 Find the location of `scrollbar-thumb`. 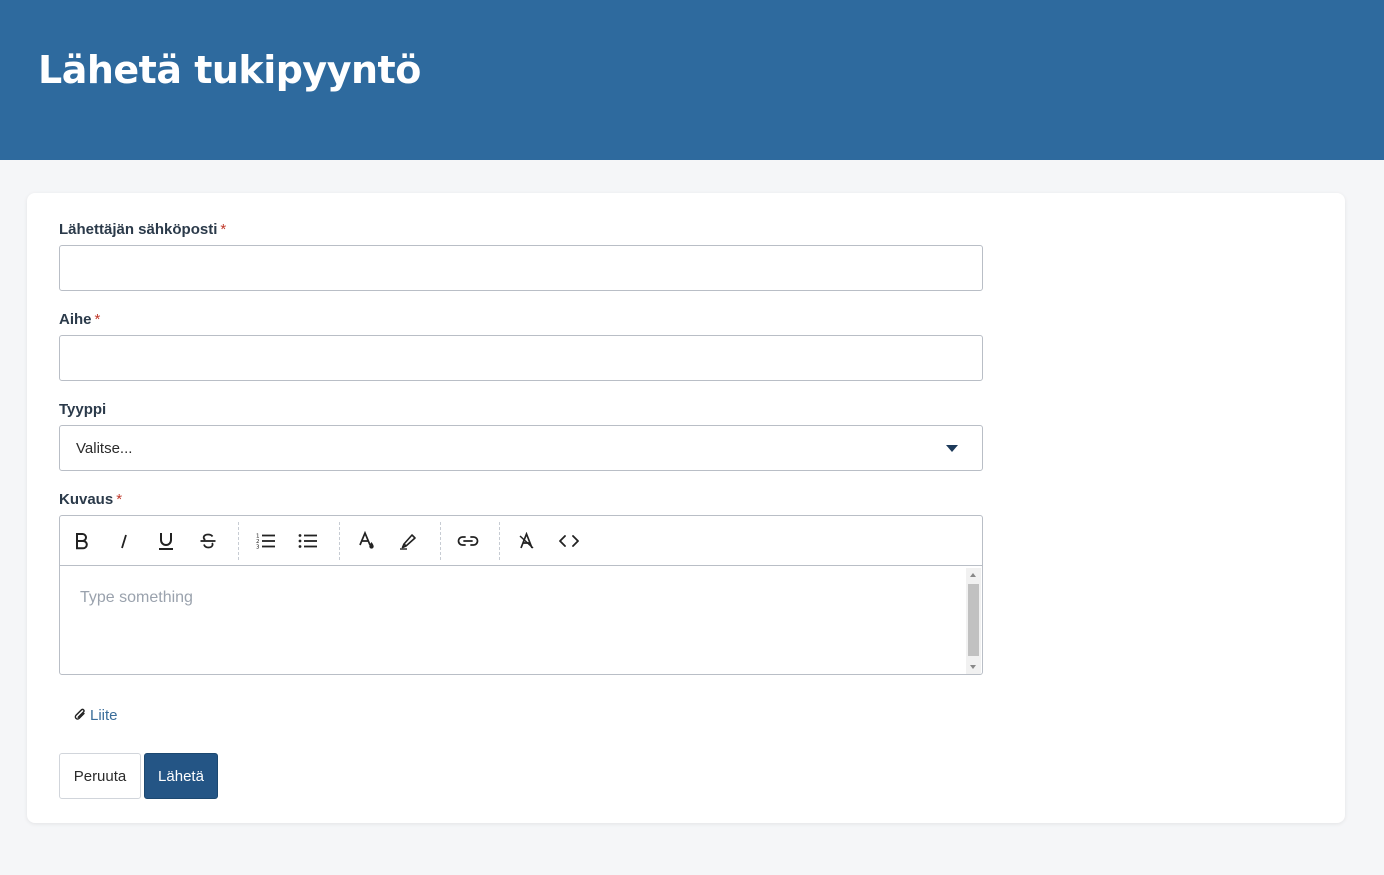

scrollbar-thumb is located at coordinates (973, 620).